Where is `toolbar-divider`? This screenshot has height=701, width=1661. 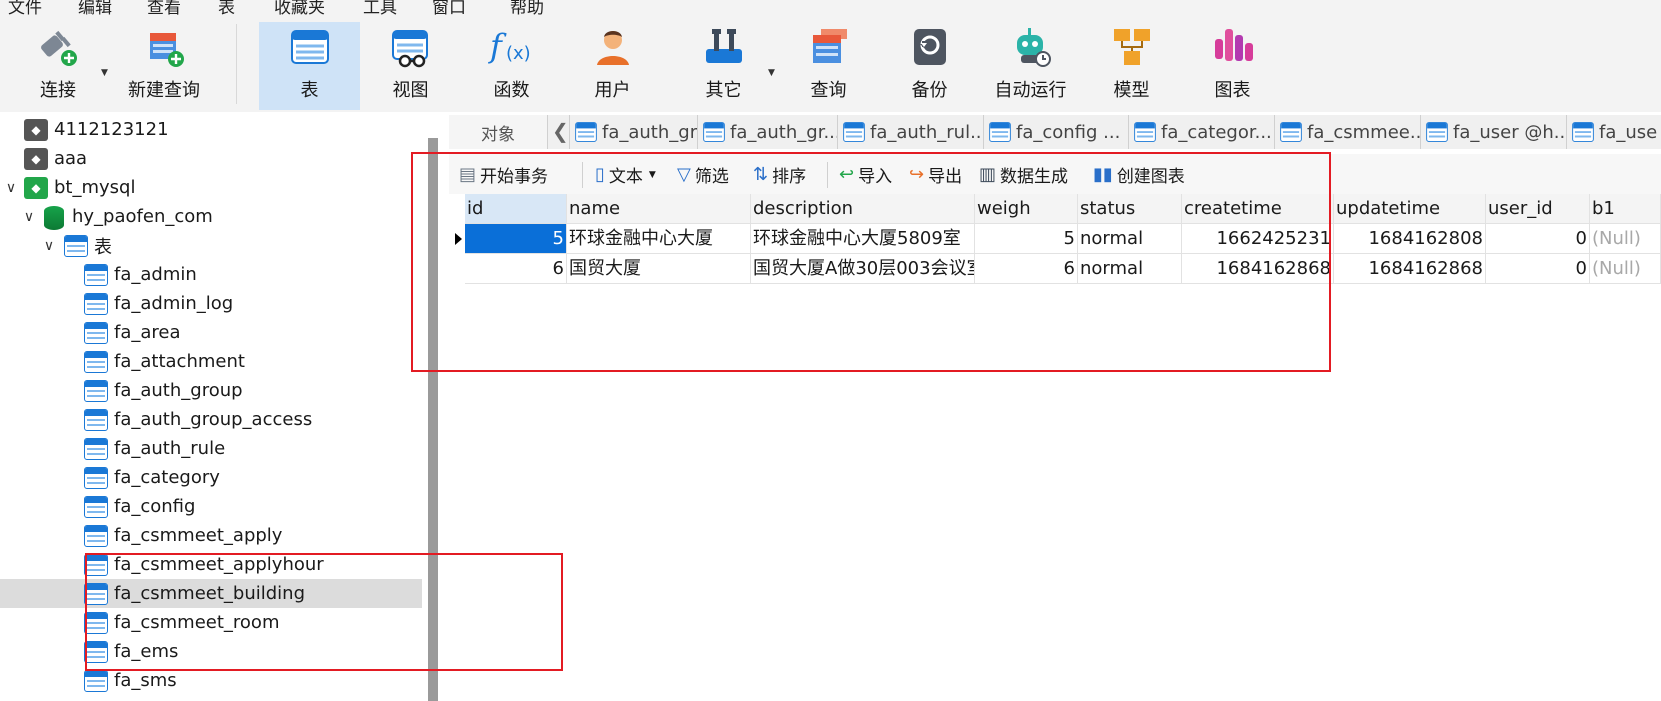 toolbar-divider is located at coordinates (582, 175).